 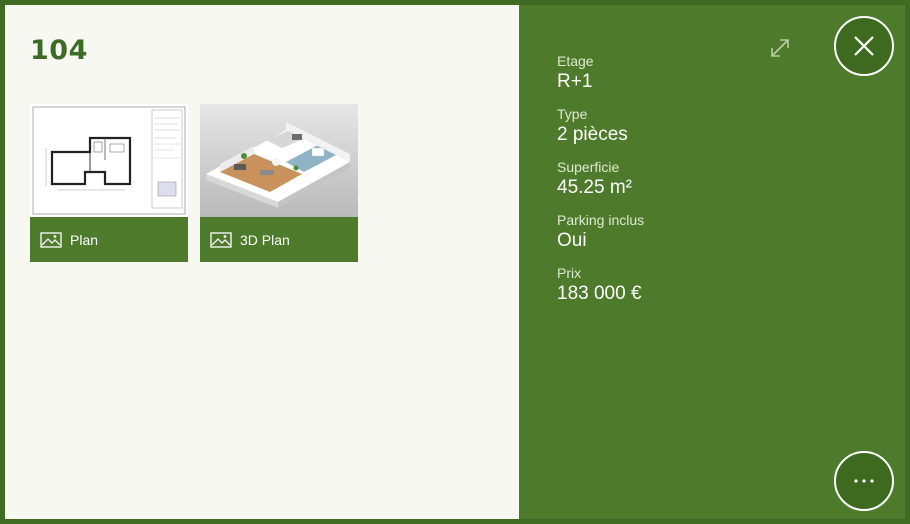 I want to click on expand-button, so click(x=780, y=48).